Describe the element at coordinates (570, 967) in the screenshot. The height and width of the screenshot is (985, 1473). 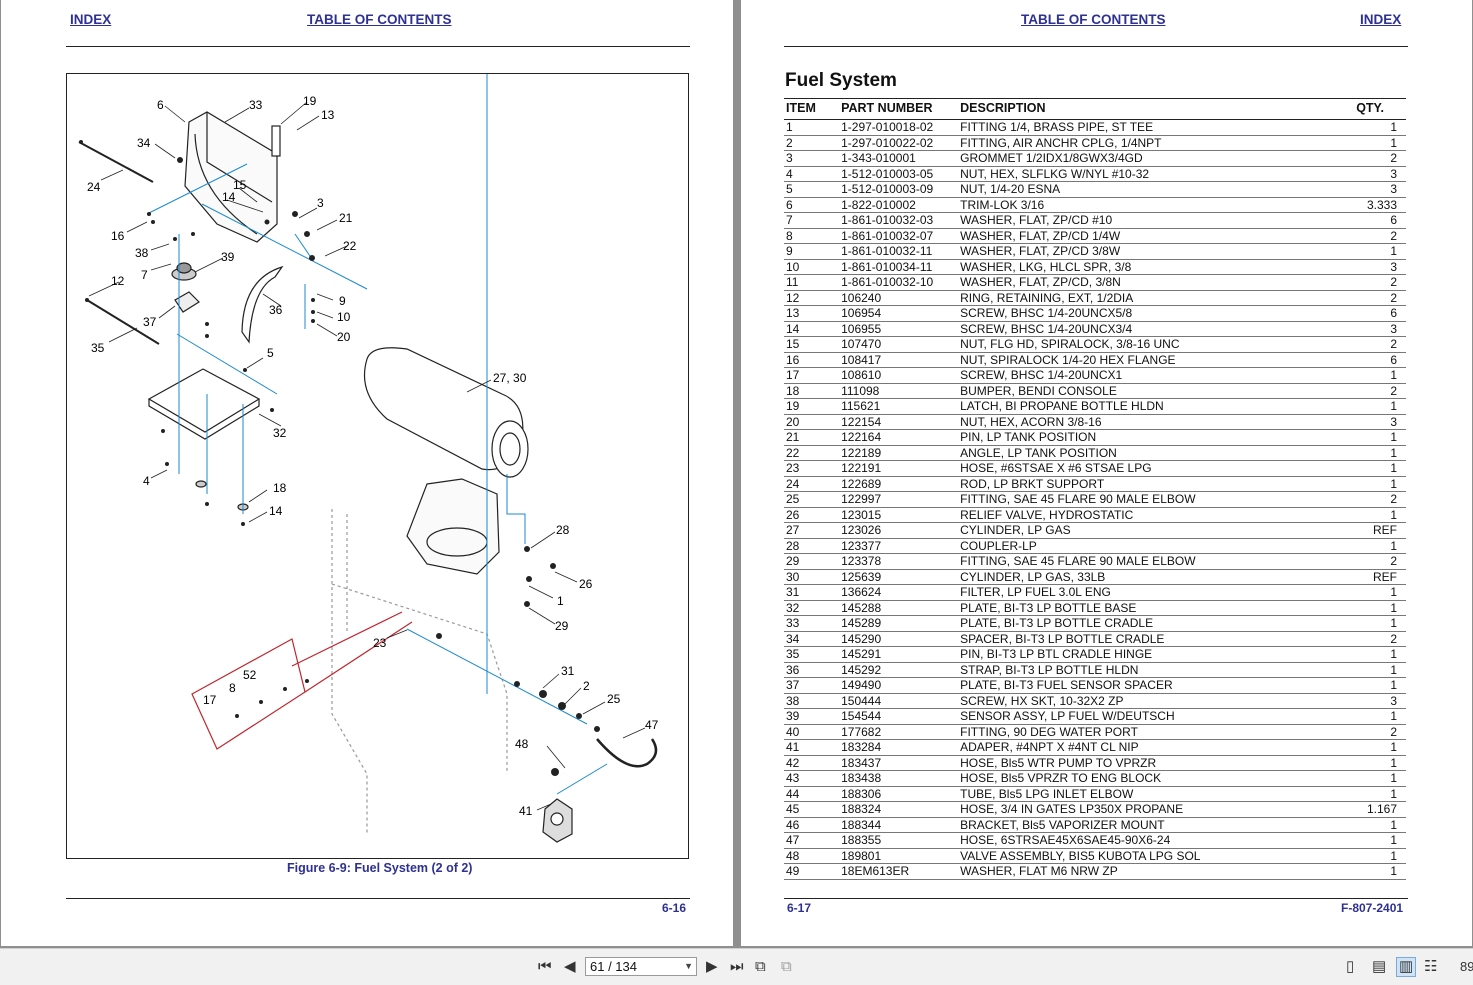
I see `previous-page-button: ◀` at that location.